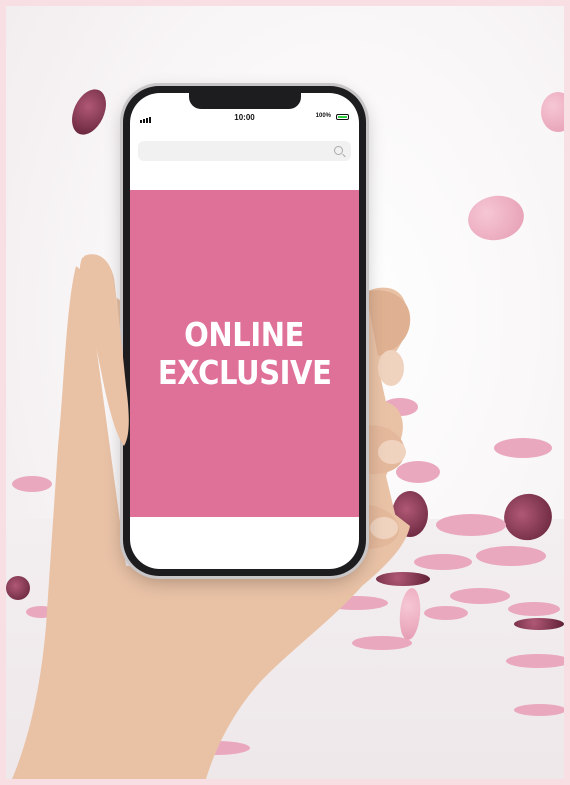 This screenshot has width=570, height=785. What do you see at coordinates (244, 101) in the screenshot?
I see `phone-notch` at bounding box center [244, 101].